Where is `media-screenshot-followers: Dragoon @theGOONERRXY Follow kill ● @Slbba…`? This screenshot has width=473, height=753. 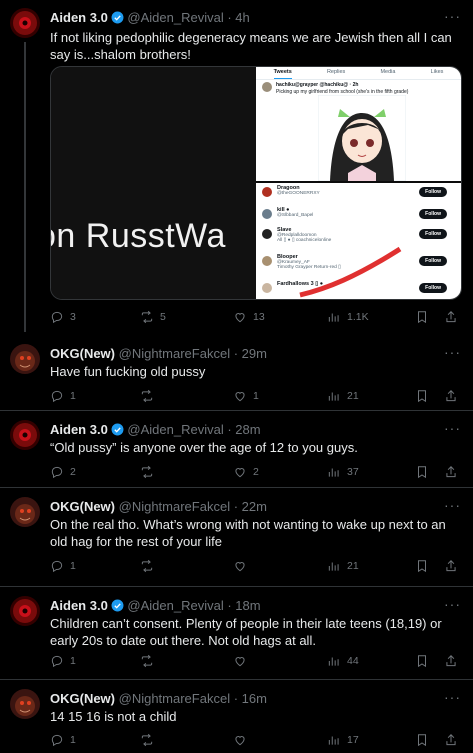 media-screenshot-followers: Dragoon @theGOONERRXY Follow kill ● @Slbba… is located at coordinates (358, 241).